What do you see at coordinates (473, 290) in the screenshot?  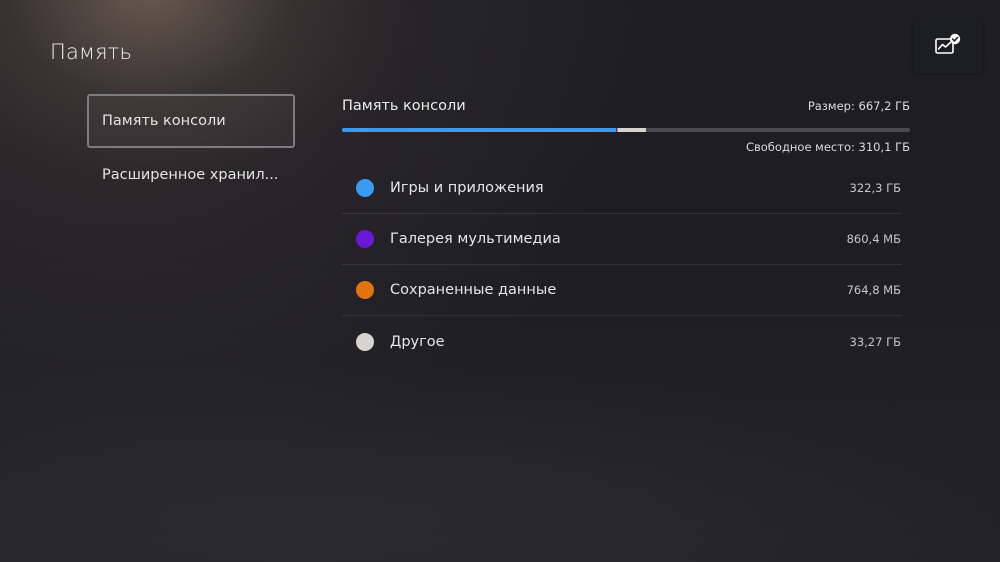 I see `category-label: Сохраненные данные` at bounding box center [473, 290].